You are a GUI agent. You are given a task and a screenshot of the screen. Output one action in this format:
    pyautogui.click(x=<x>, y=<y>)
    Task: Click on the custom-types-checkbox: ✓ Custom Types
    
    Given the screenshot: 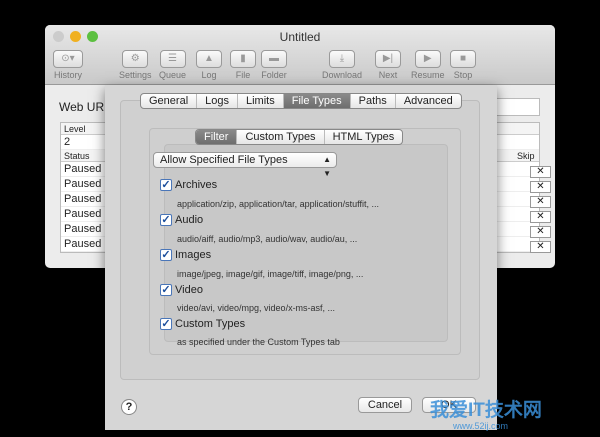 What is the action you would take?
    pyautogui.click(x=202, y=324)
    